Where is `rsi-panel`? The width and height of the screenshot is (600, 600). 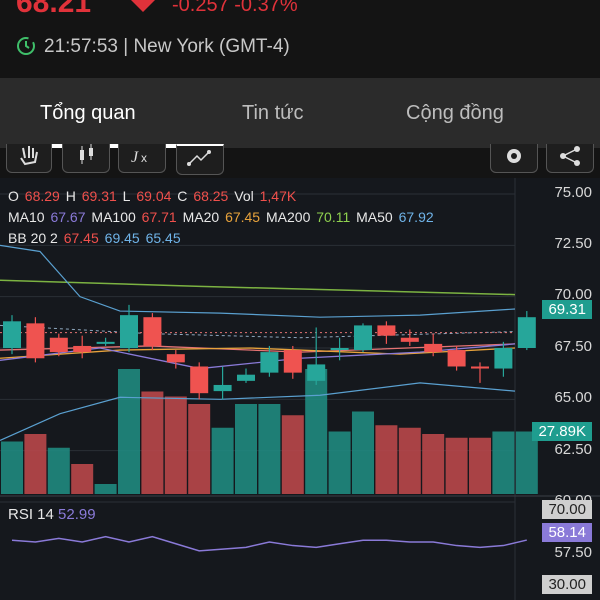
rsi-panel is located at coordinates (269, 543).